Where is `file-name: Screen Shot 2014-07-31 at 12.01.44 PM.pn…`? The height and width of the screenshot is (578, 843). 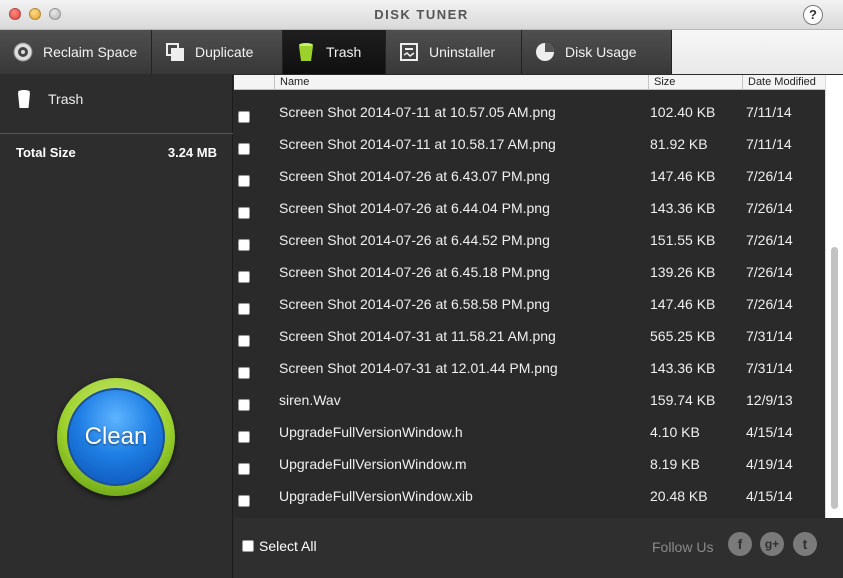 file-name: Screen Shot 2014-07-31 at 12.01.44 PM.pn… is located at coordinates (418, 368).